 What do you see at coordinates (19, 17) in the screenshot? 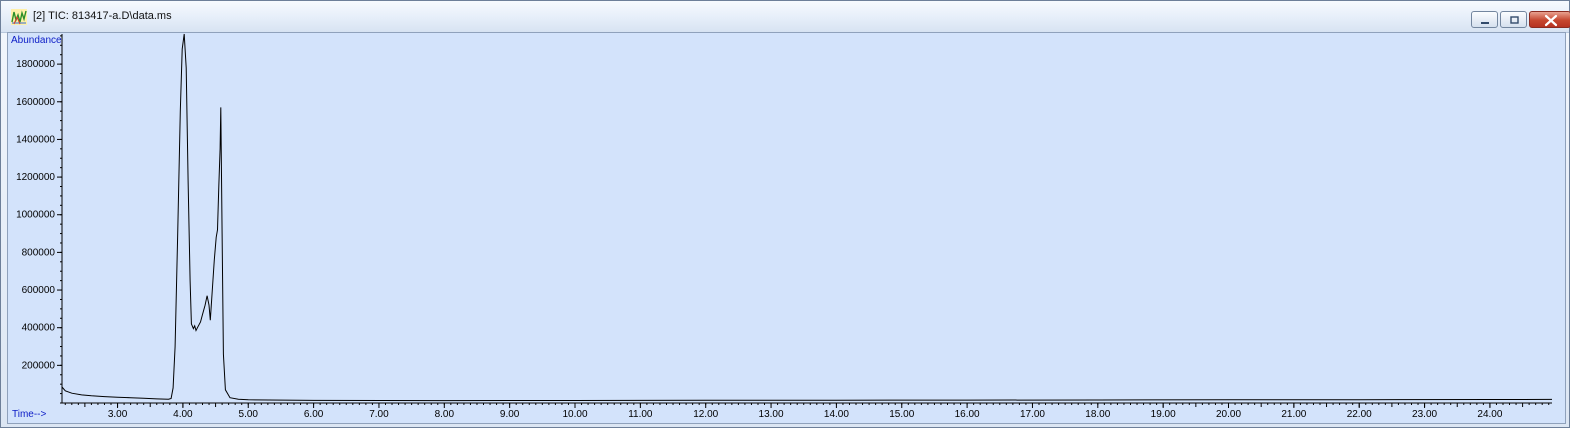
I see `chromatogram-app-icon` at bounding box center [19, 17].